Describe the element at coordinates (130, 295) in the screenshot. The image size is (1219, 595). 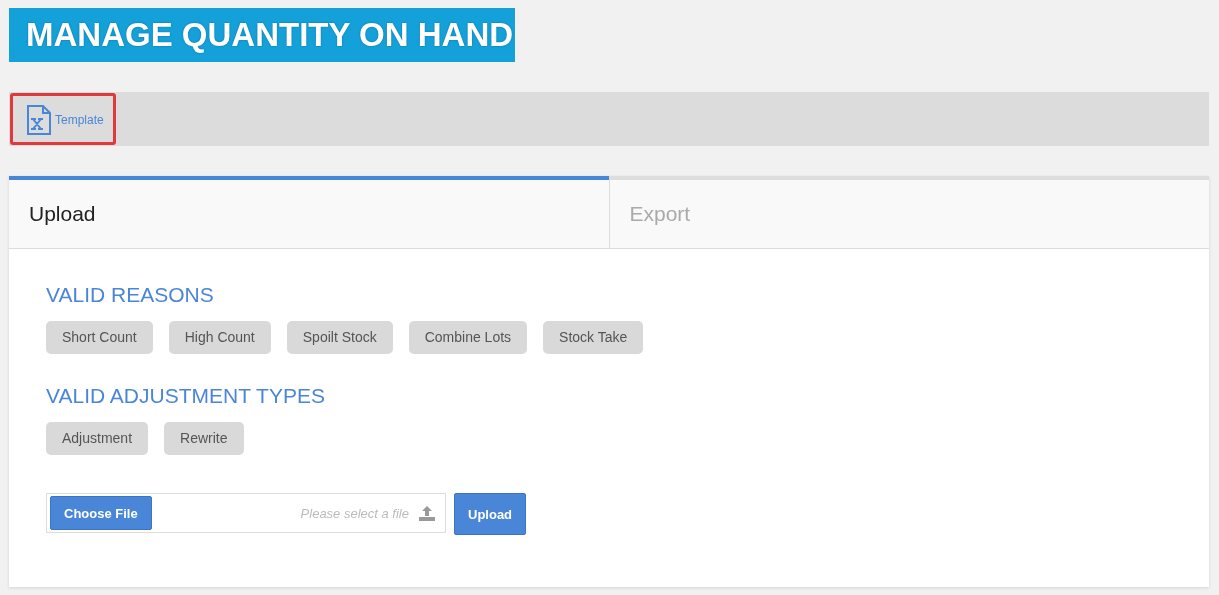
I see `section-heading: VALID REASONS` at that location.